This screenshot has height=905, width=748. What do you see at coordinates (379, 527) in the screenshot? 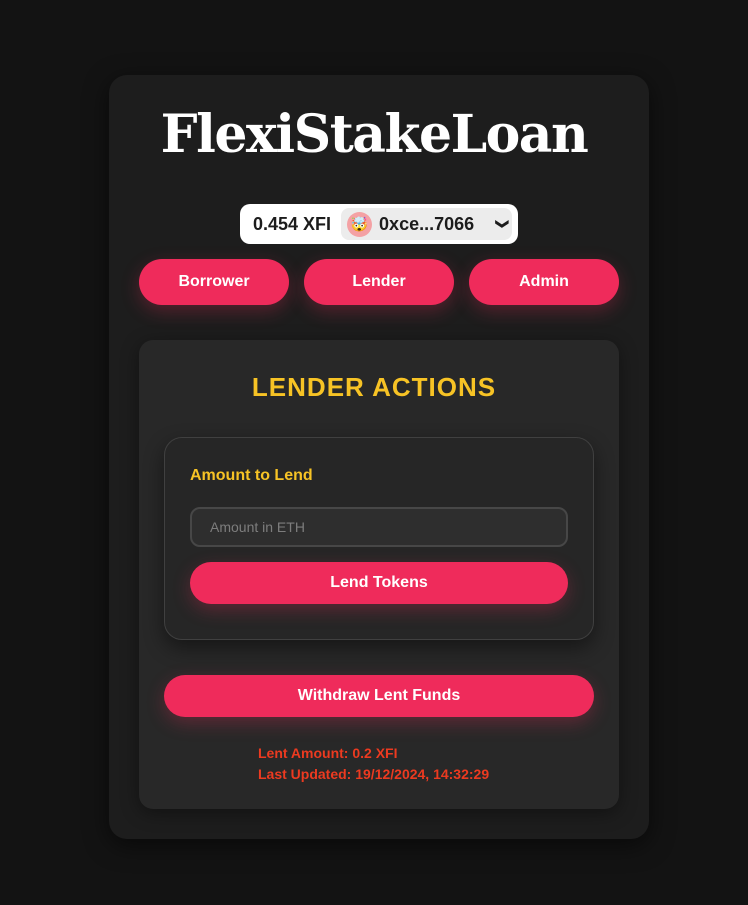
I see `amount-input` at bounding box center [379, 527].